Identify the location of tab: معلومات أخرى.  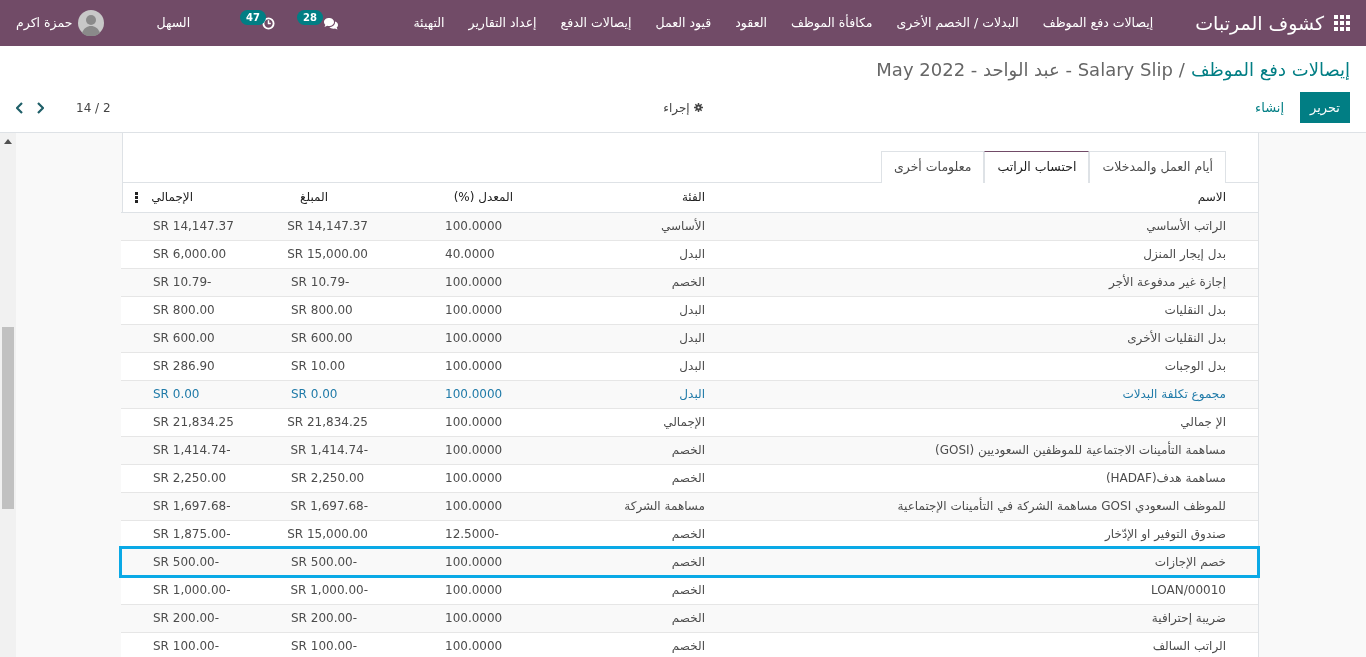
(932, 167).